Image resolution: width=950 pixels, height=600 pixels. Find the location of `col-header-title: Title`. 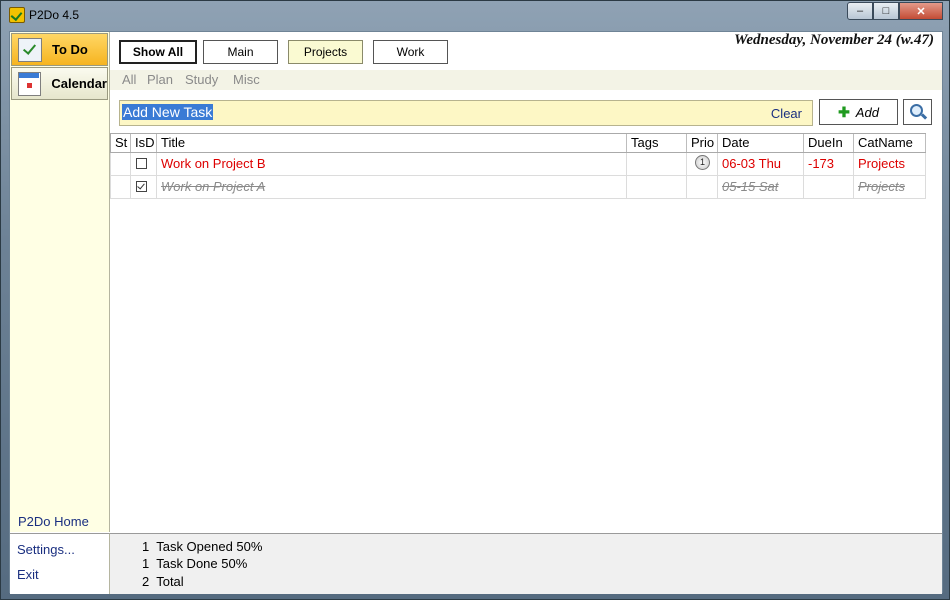

col-header-title: Title is located at coordinates (392, 143).